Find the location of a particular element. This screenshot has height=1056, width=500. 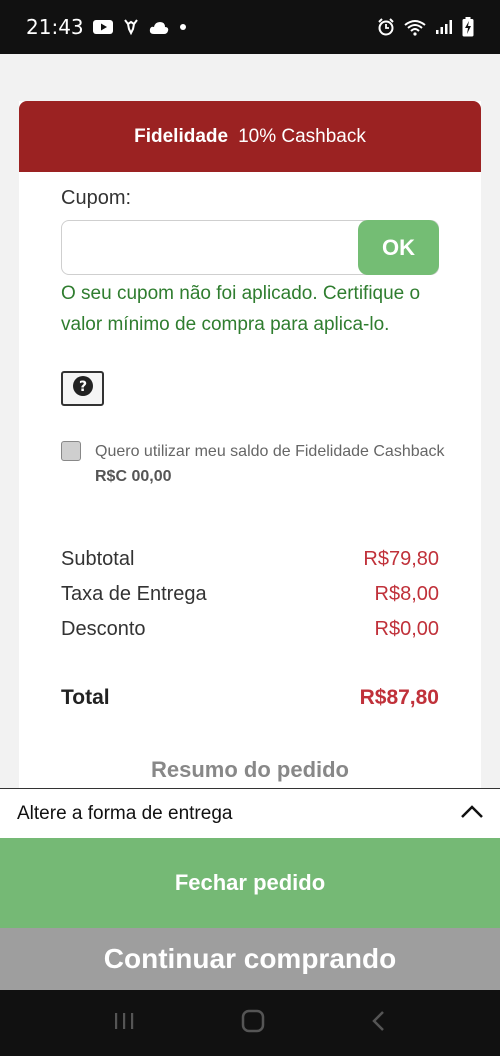

status-bar: 21:43 is located at coordinates (250, 27).